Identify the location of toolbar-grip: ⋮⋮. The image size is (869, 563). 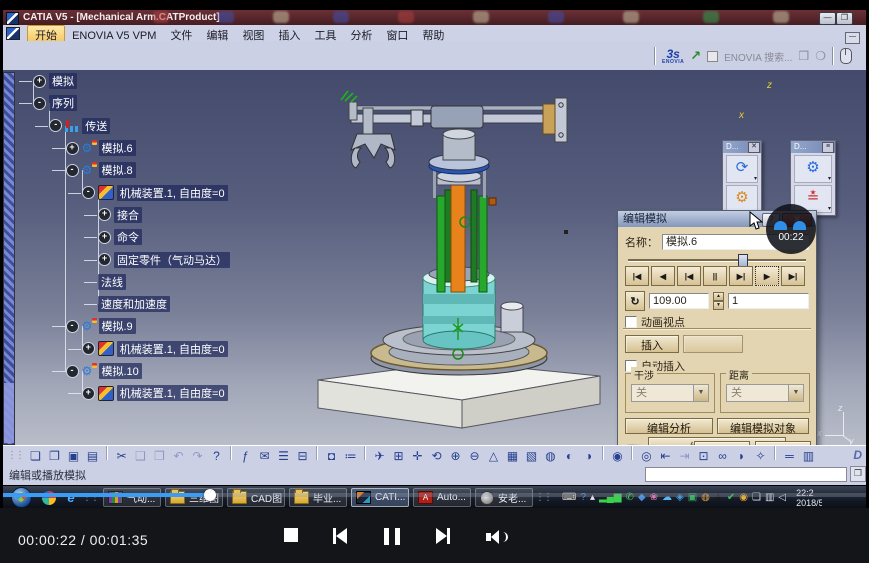
(16, 455).